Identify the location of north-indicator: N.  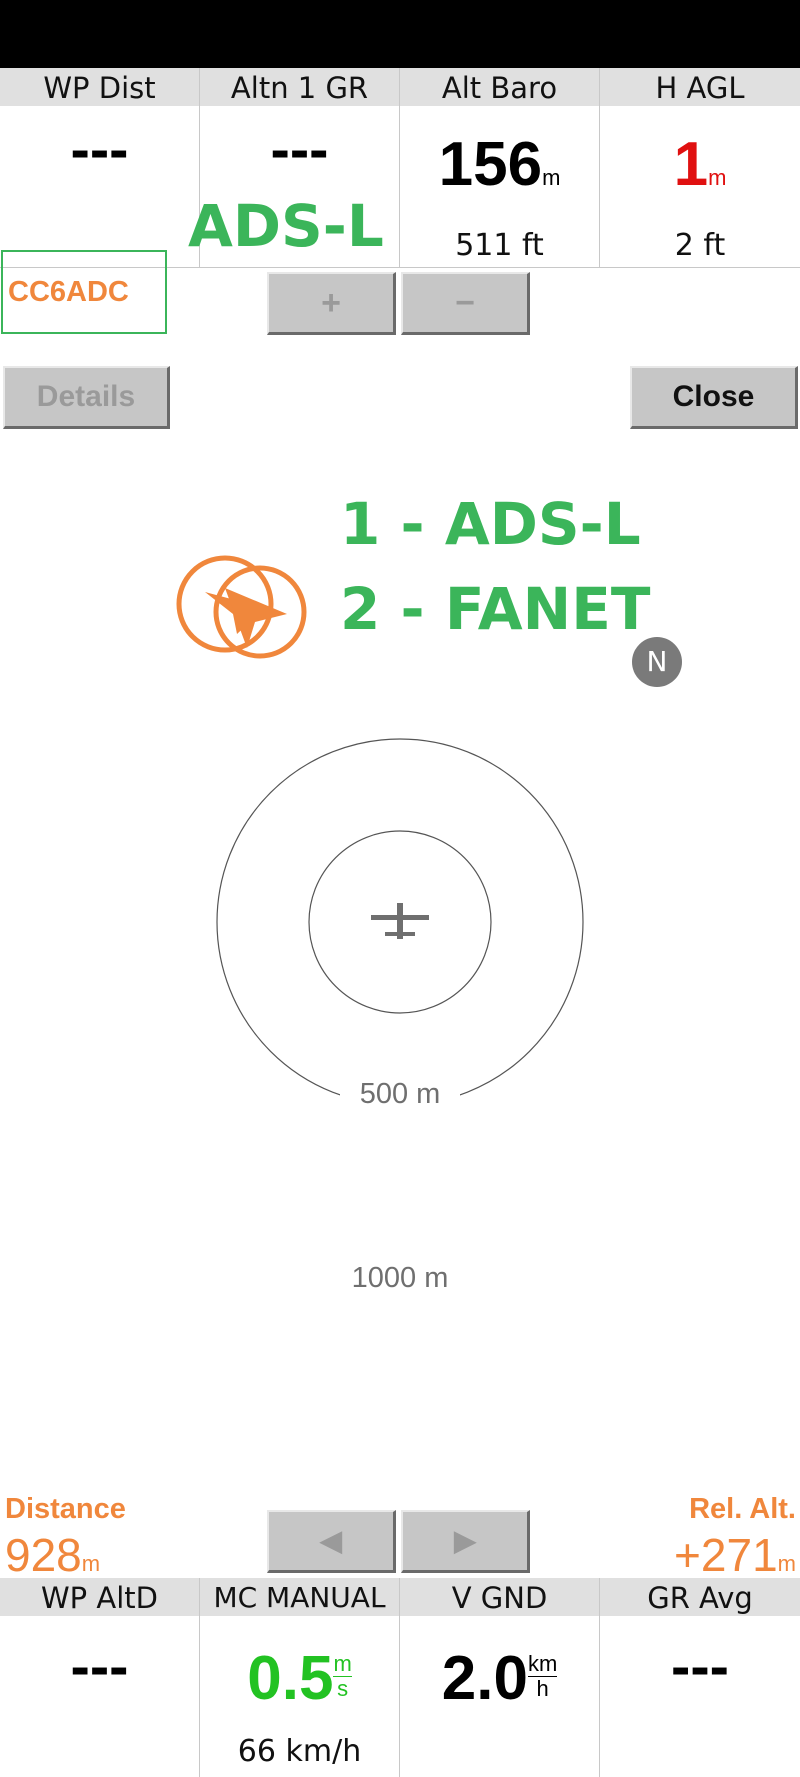
(657, 662).